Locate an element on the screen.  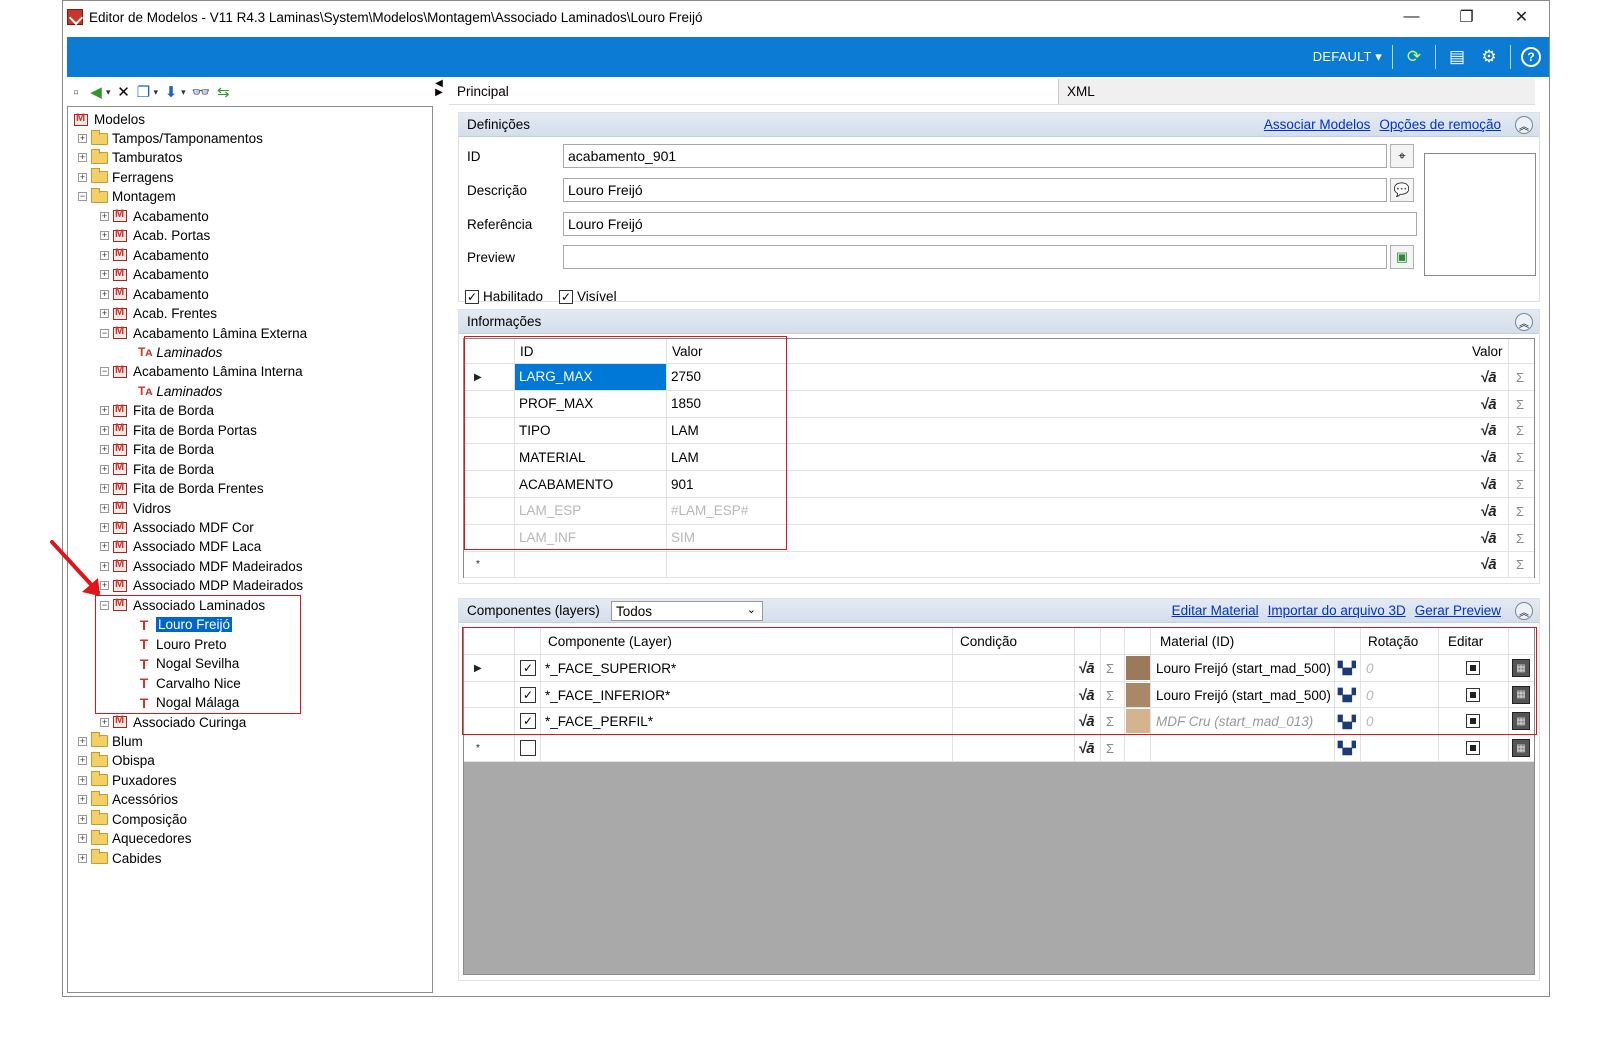
tree-item: + Obispa is located at coordinates (116, 760).